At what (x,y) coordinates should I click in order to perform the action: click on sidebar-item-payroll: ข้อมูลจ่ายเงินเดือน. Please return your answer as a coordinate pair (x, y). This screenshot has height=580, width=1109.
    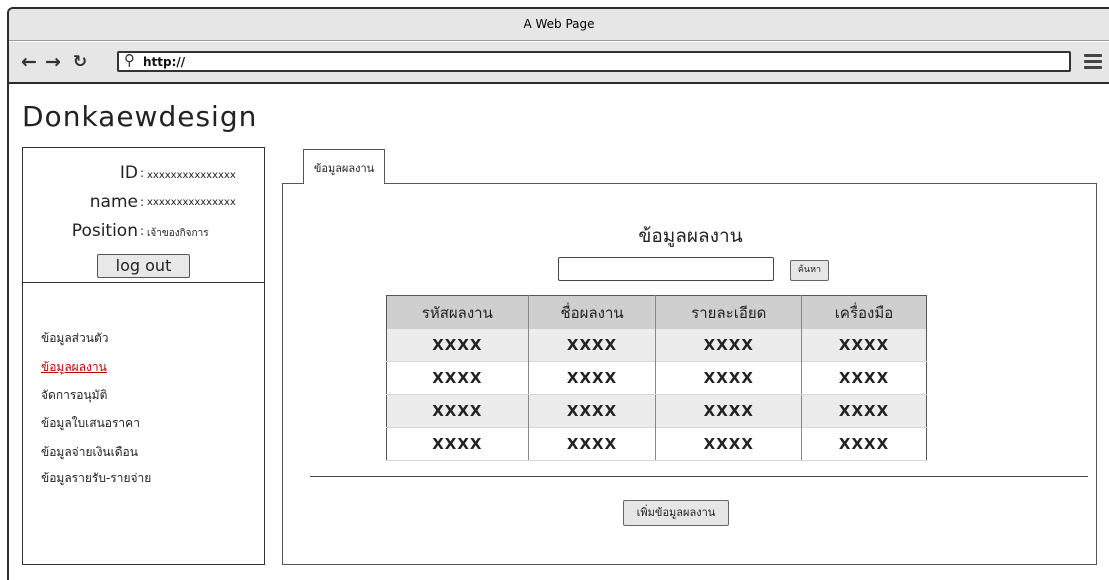
    Looking at the image, I should click on (89, 452).